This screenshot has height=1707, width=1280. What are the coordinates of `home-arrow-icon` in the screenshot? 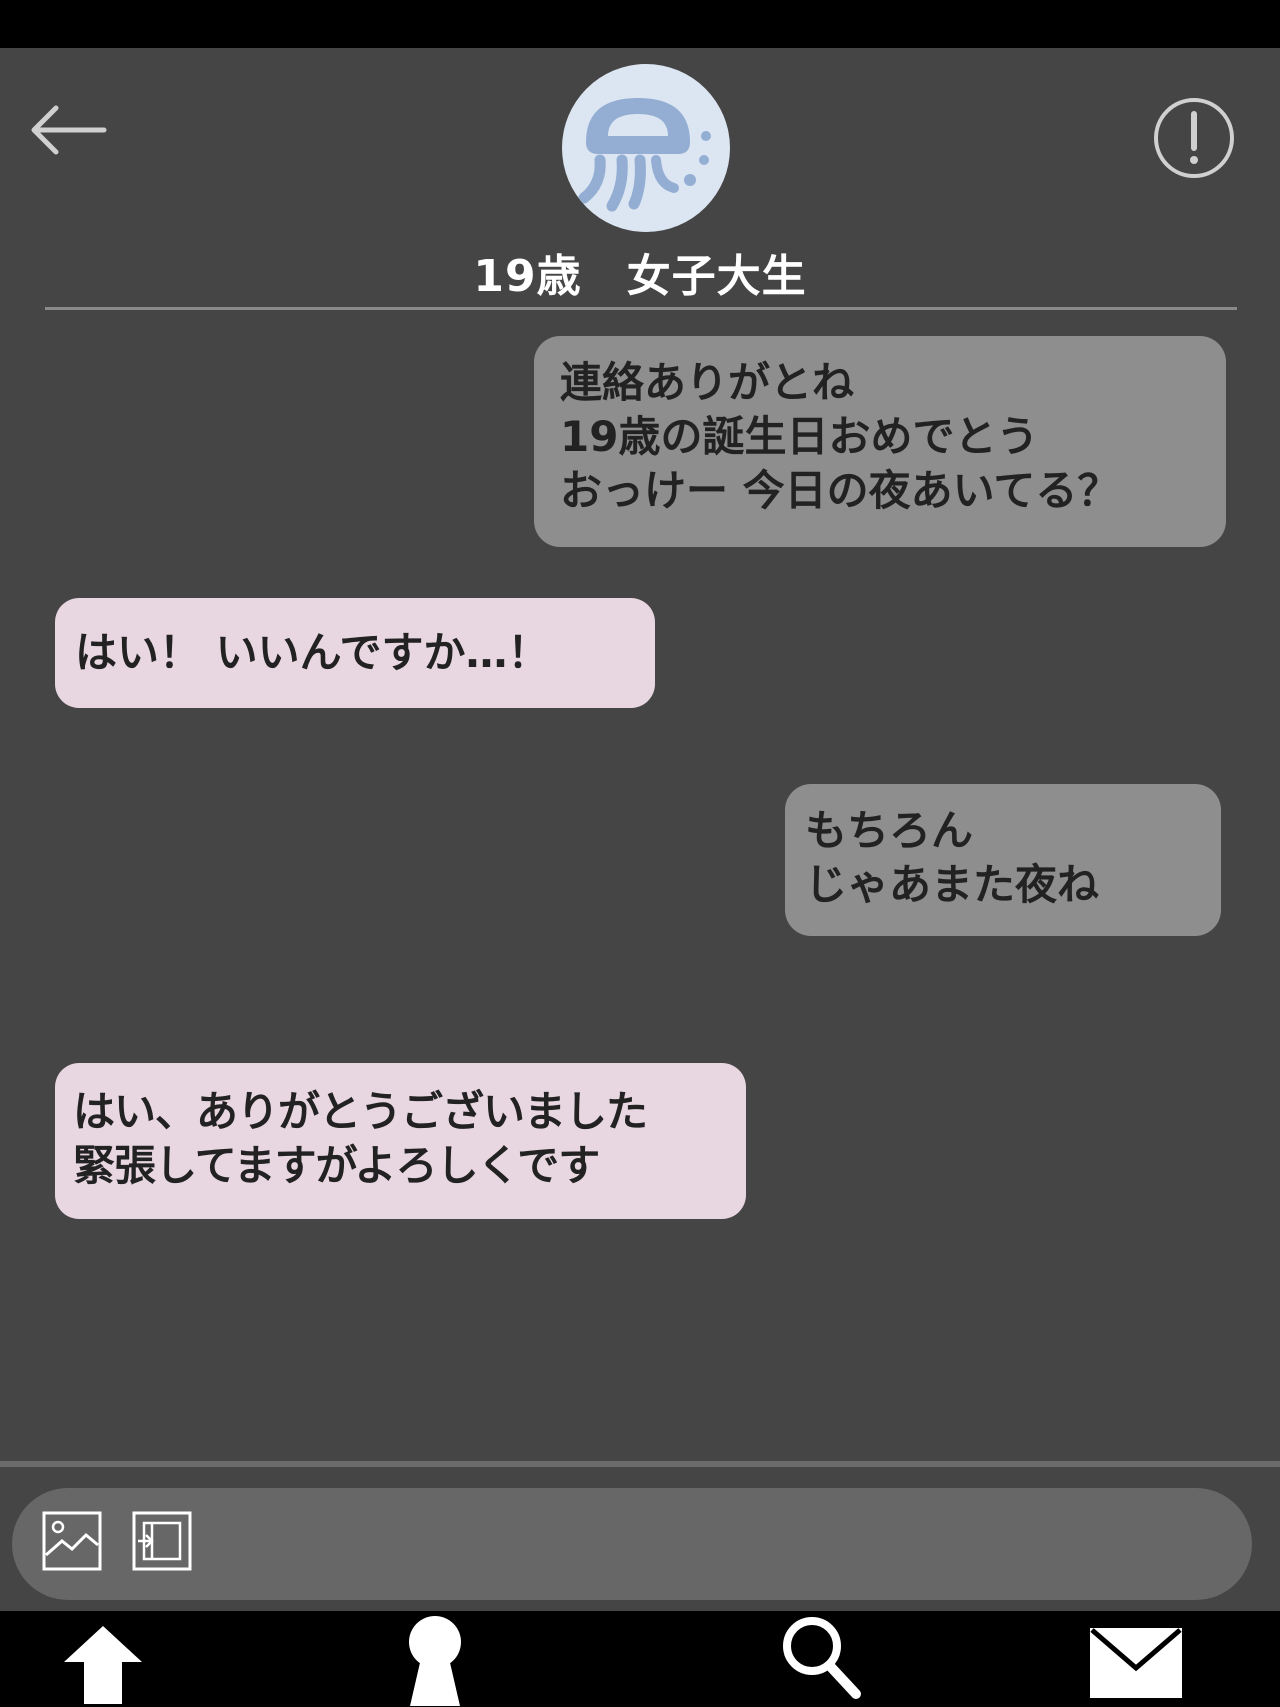 It's located at (103, 1665).